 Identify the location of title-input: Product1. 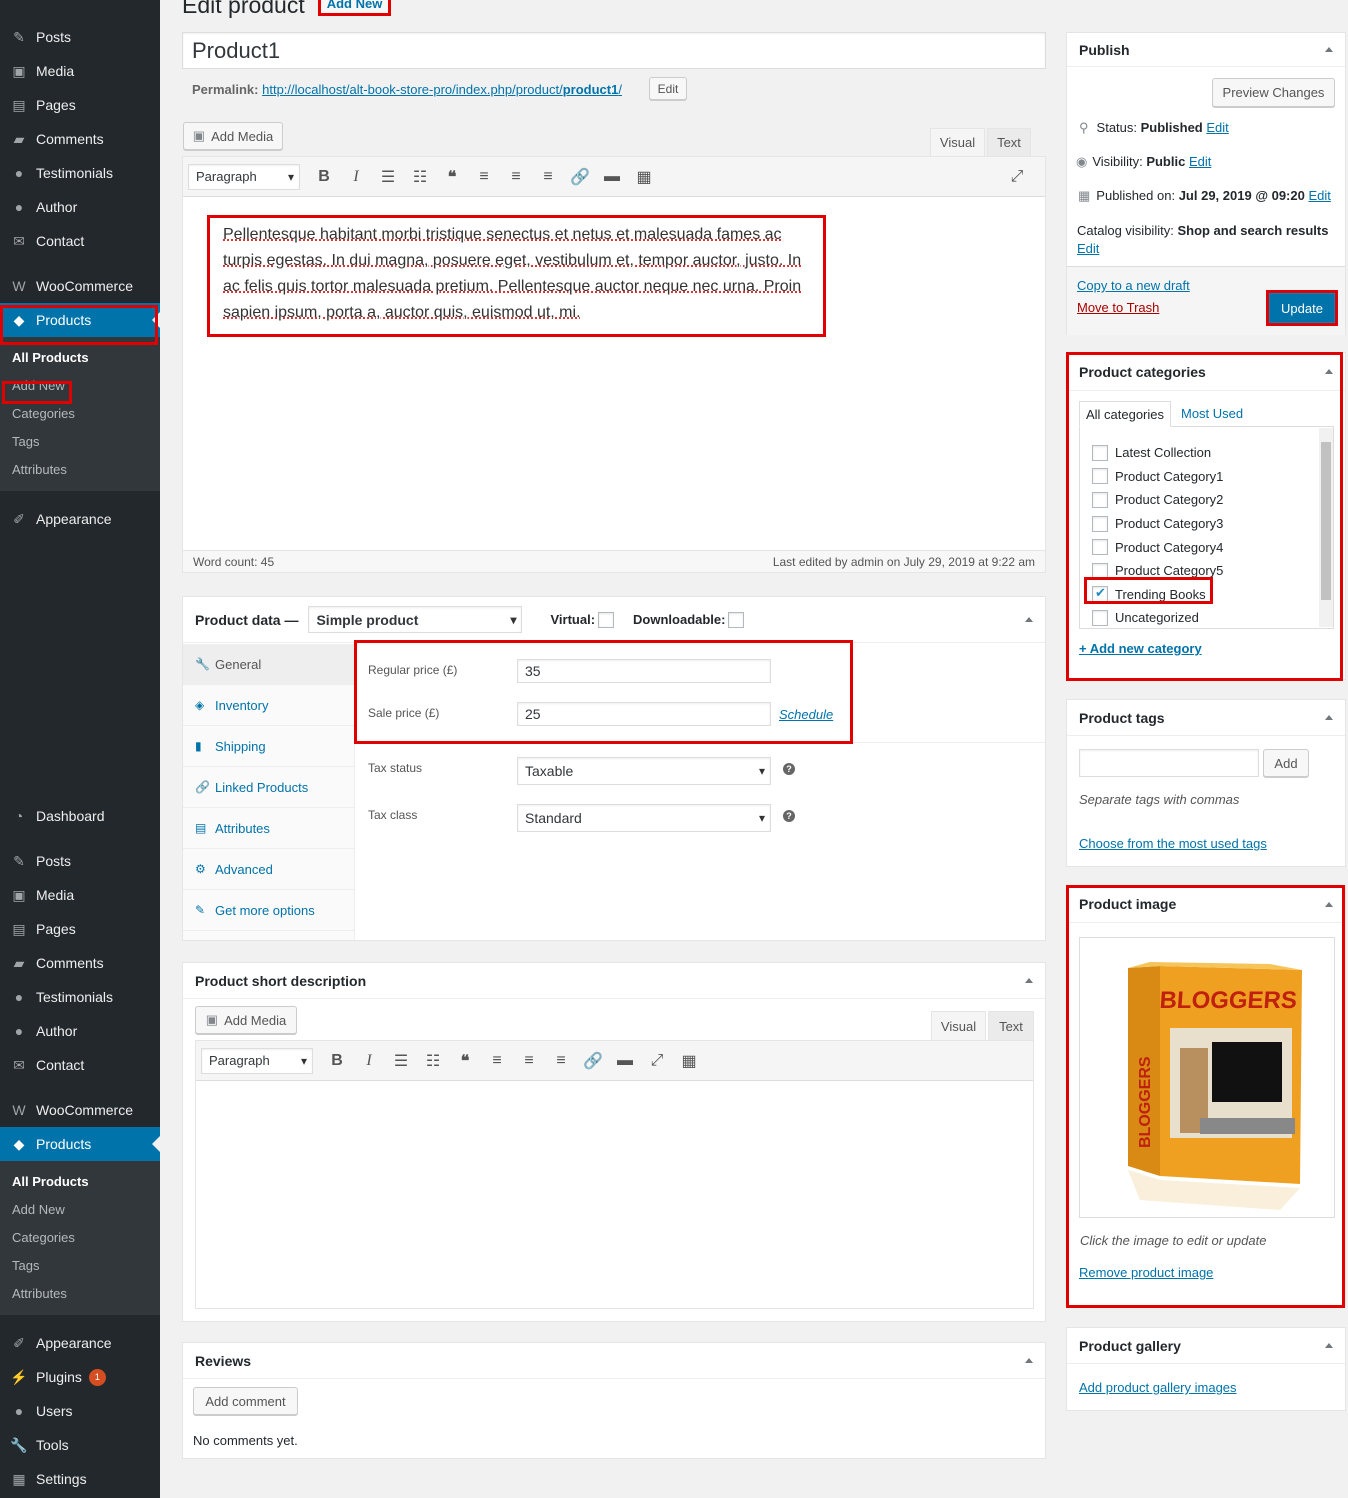
(614, 50).